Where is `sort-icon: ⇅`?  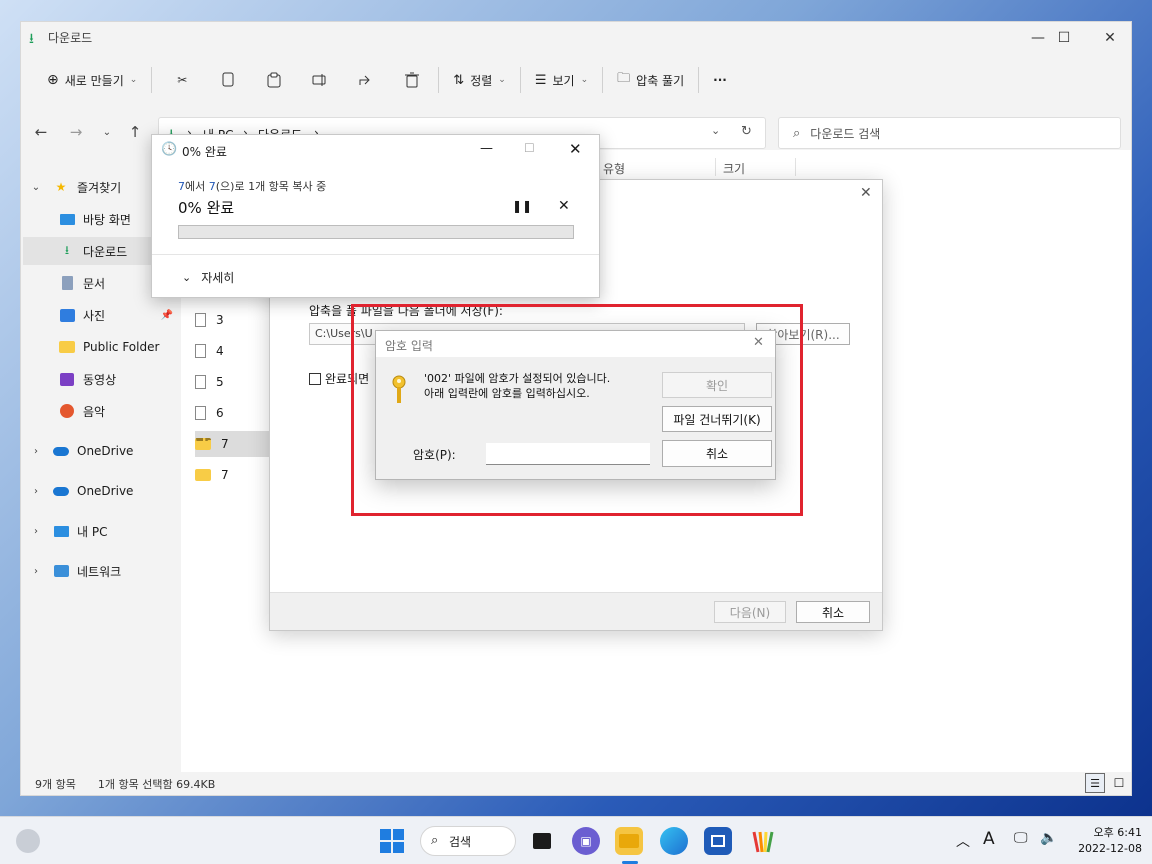 sort-icon: ⇅ is located at coordinates (459, 80).